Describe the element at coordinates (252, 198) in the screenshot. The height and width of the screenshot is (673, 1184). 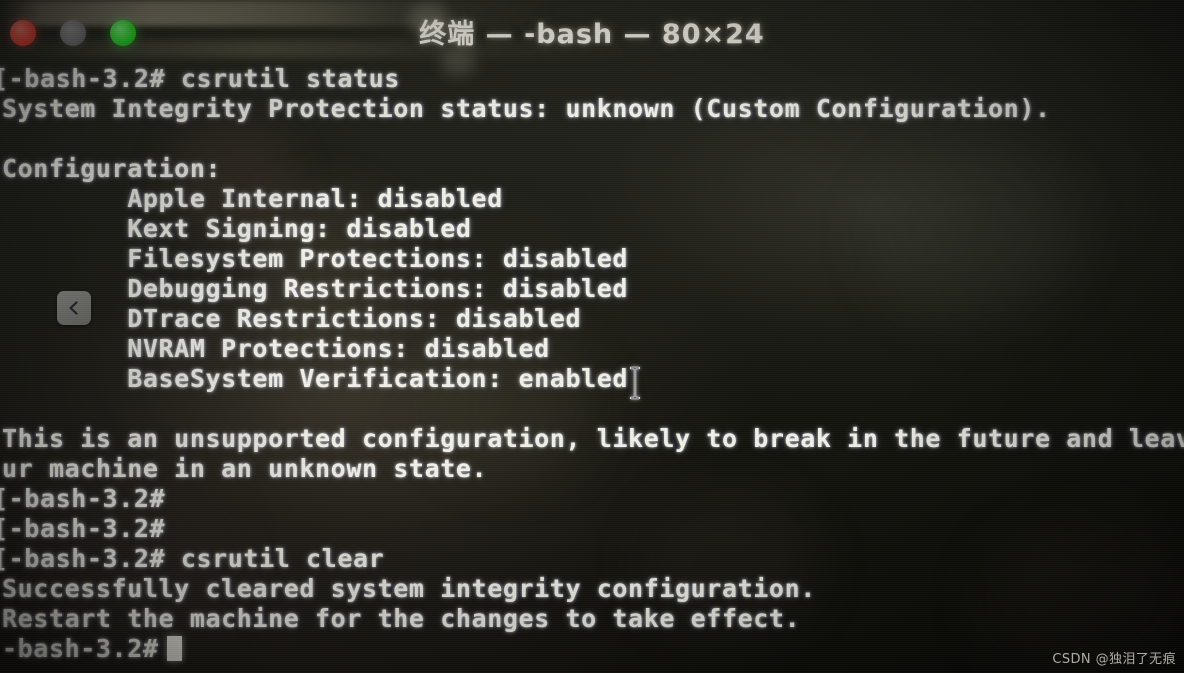
I see `terminal-line: Apple Internal: disabled` at that location.